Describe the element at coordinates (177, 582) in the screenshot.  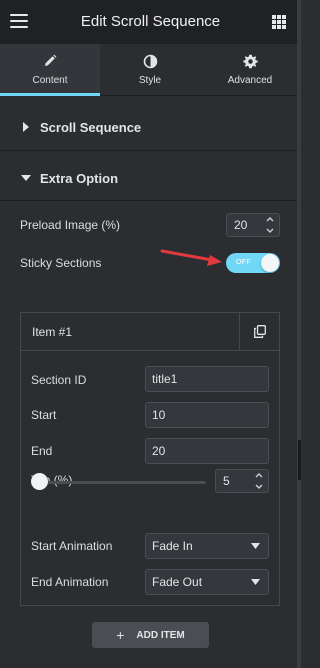
I see `end-animation-value: Fade Out` at that location.